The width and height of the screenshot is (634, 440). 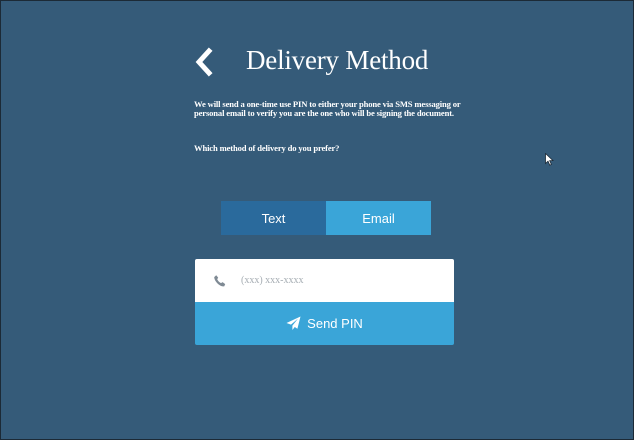 What do you see at coordinates (337, 60) in the screenshot?
I see `page-title: Delivery Method` at bounding box center [337, 60].